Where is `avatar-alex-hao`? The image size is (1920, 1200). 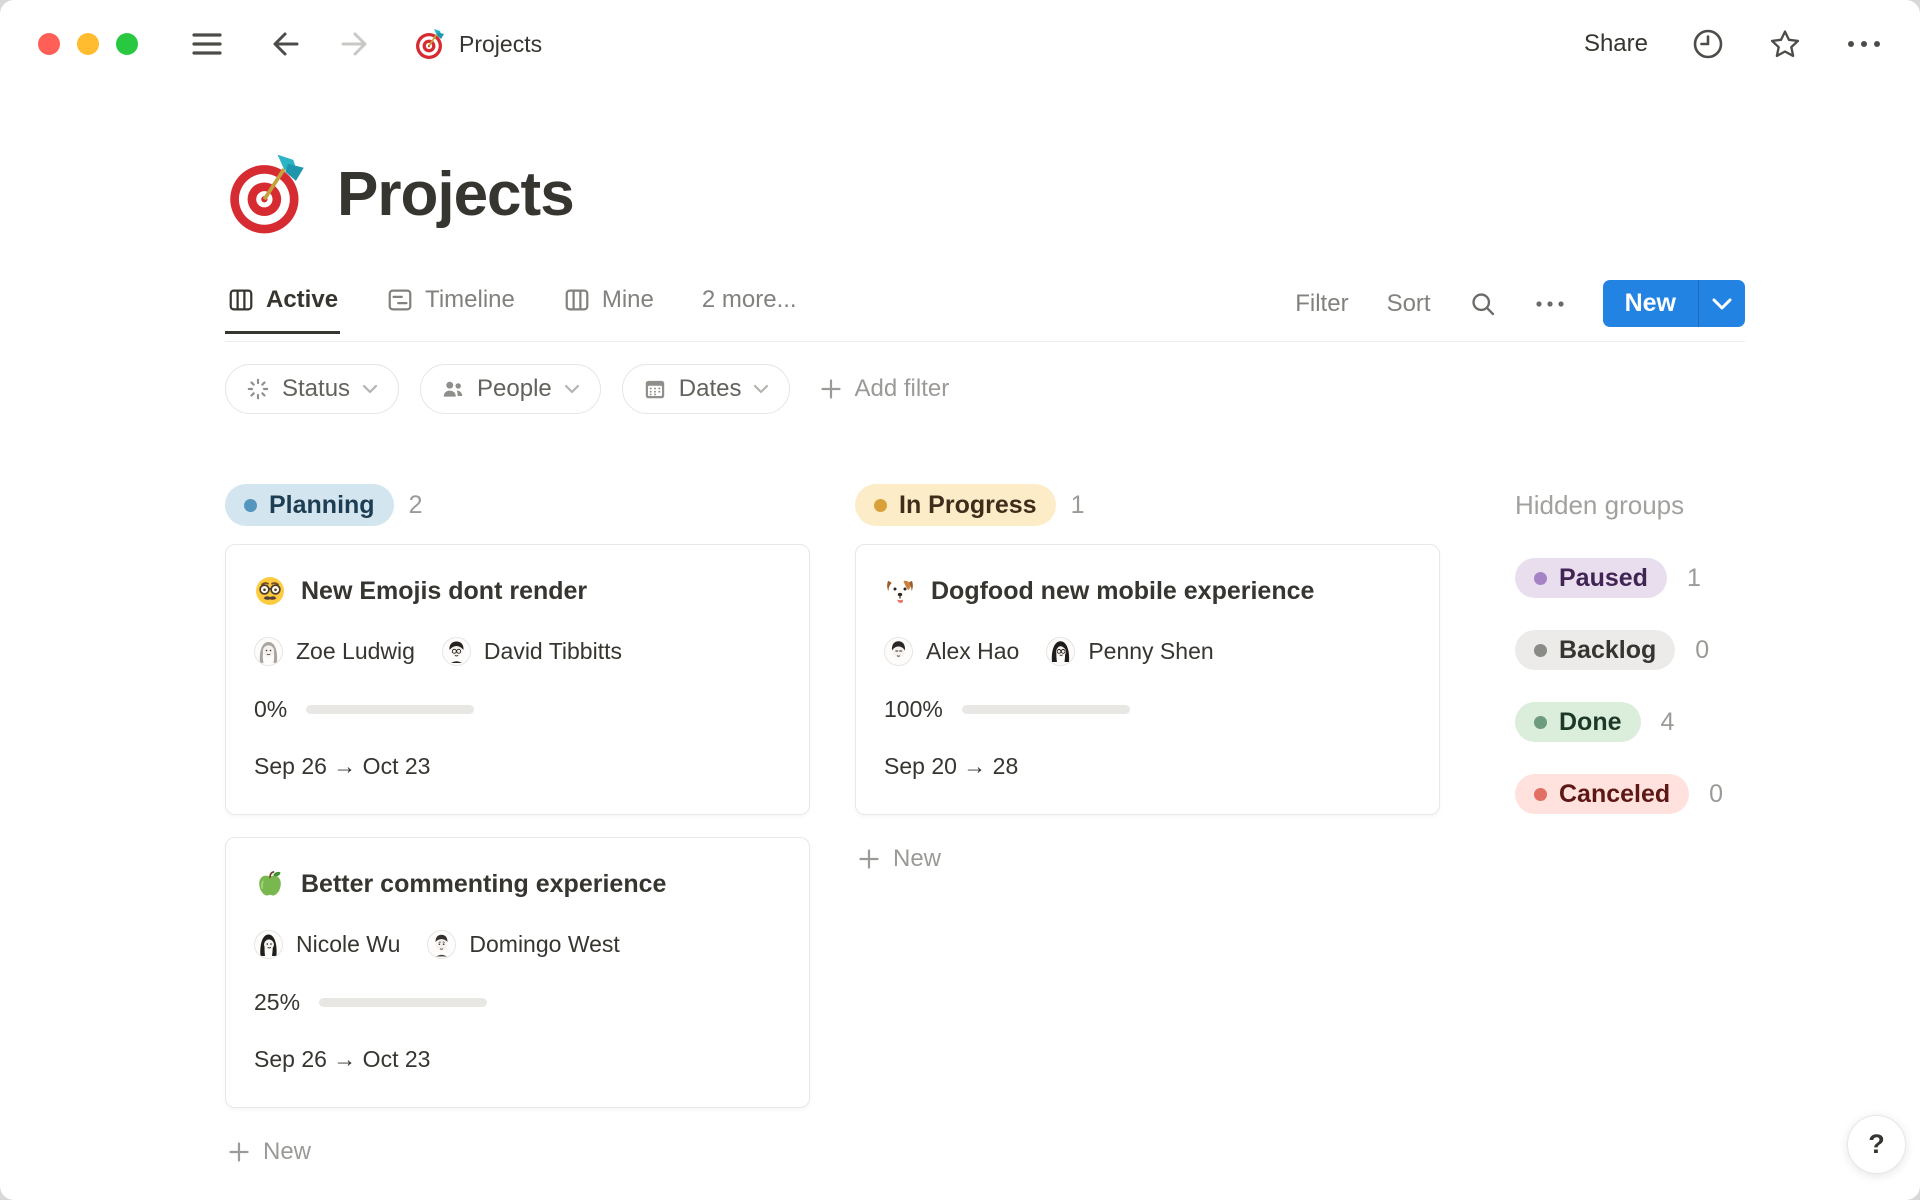
avatar-alex-hao is located at coordinates (898, 651).